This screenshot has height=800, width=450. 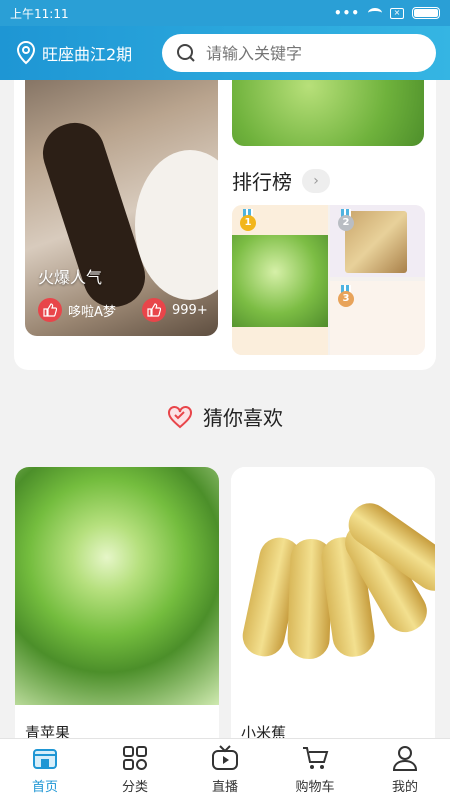 I want to click on rank-1-image, so click(x=280, y=281).